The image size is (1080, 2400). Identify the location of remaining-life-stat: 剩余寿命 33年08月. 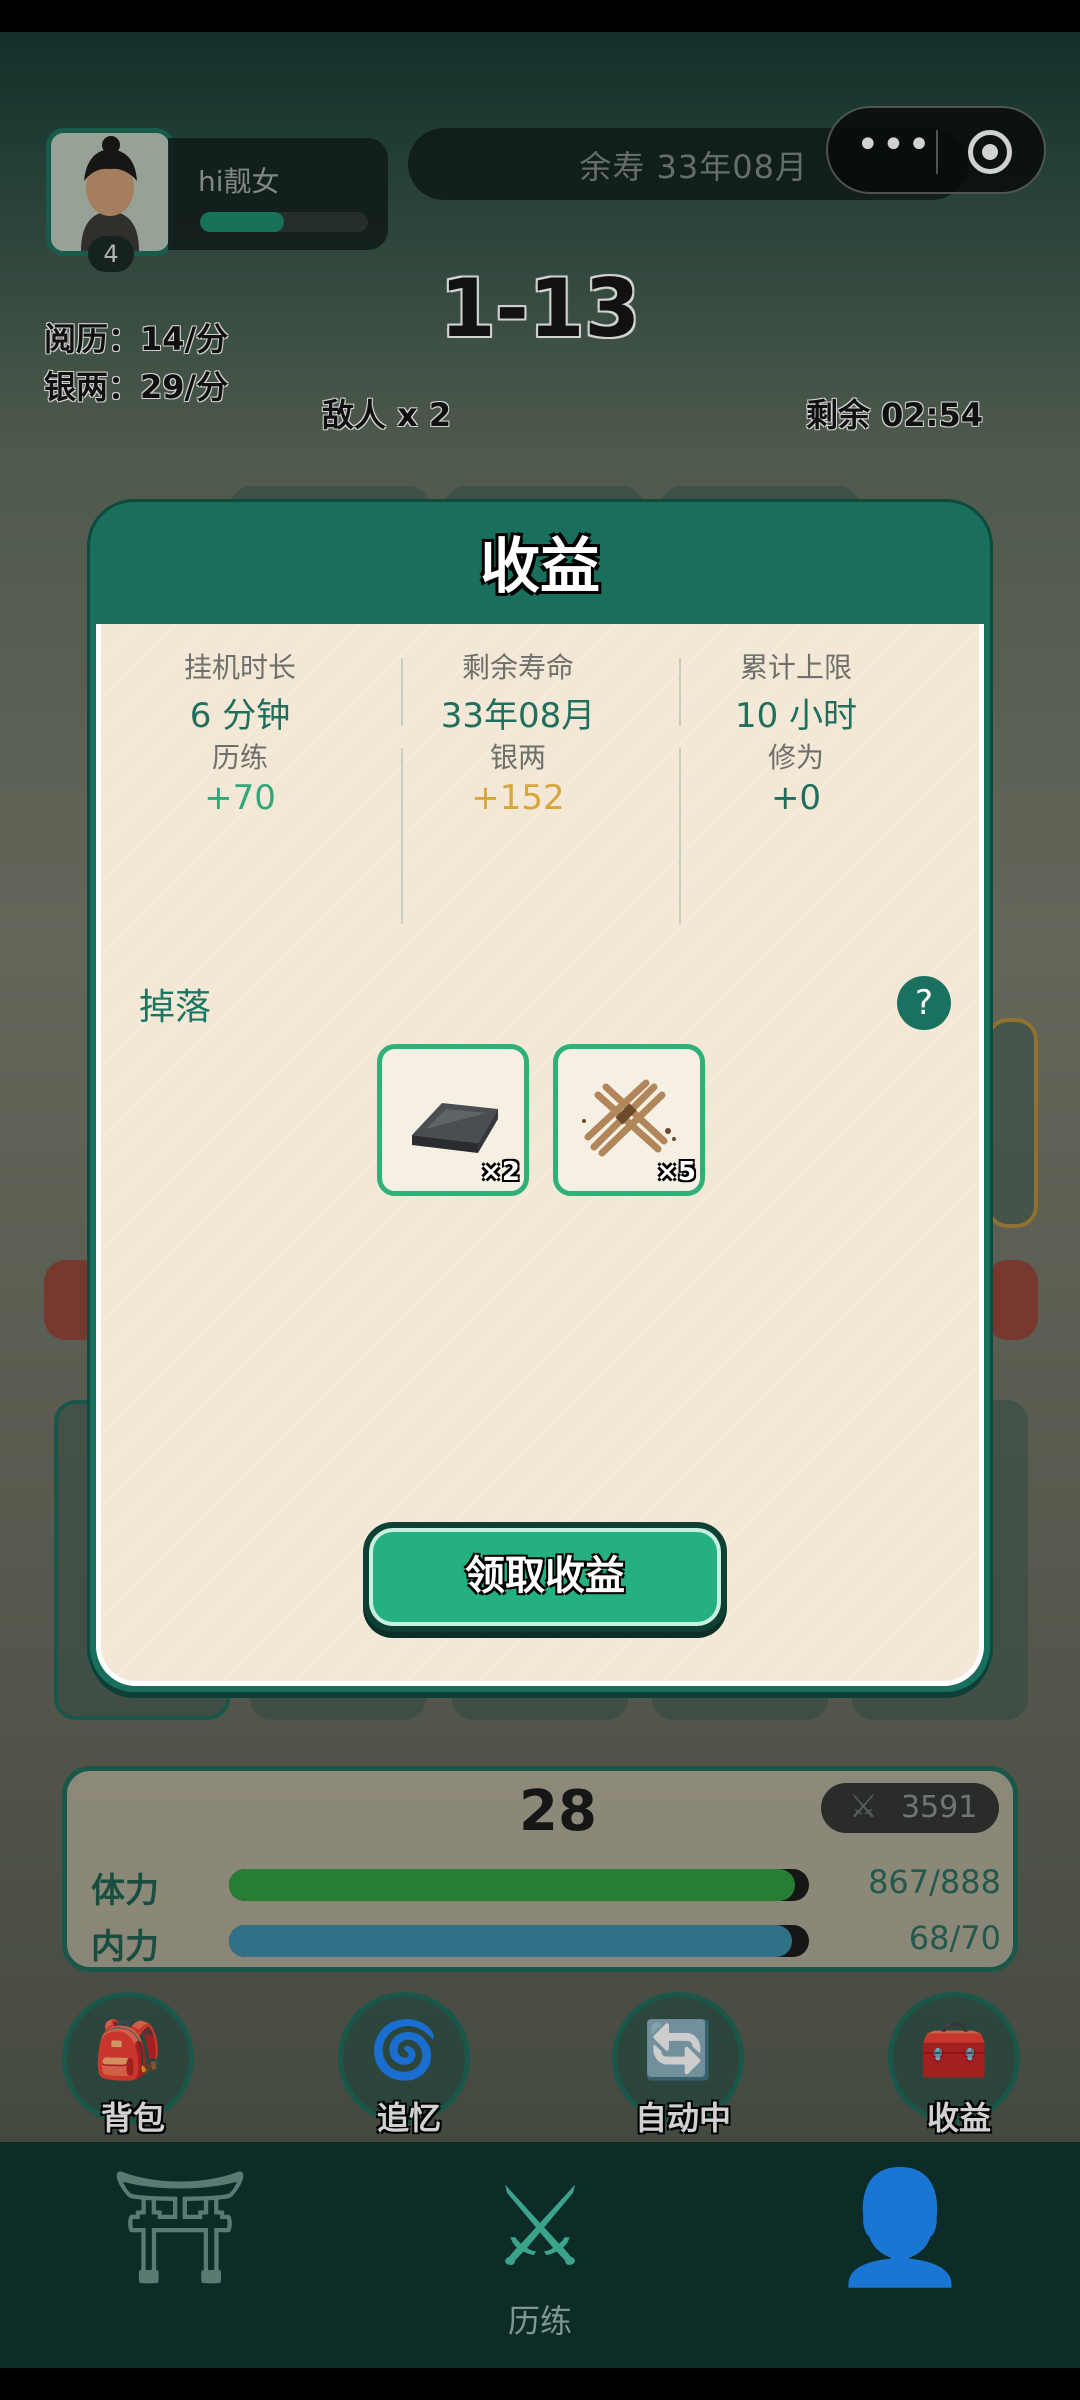
(518, 691).